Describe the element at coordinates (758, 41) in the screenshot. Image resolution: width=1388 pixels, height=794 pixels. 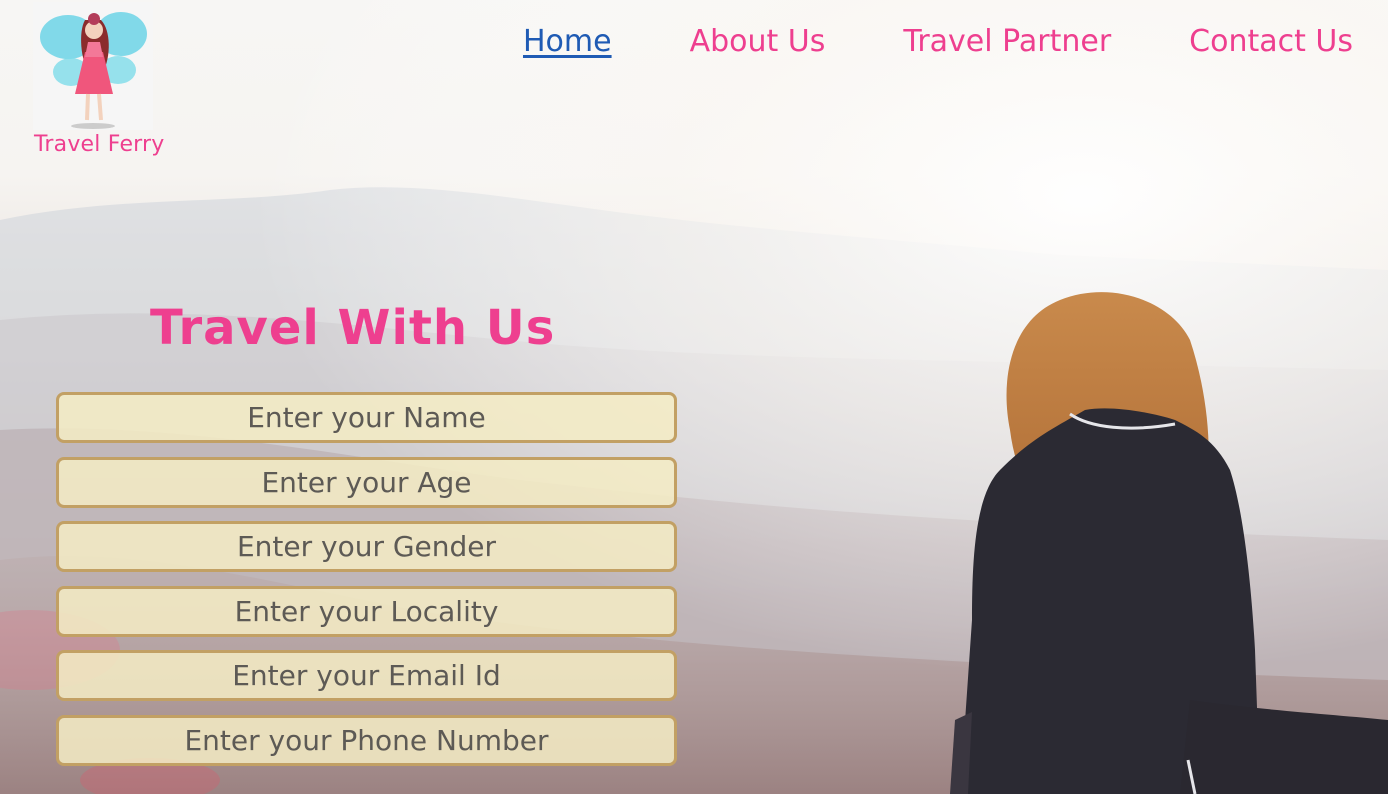
I see `nav-link-about-us: About Us` at that location.